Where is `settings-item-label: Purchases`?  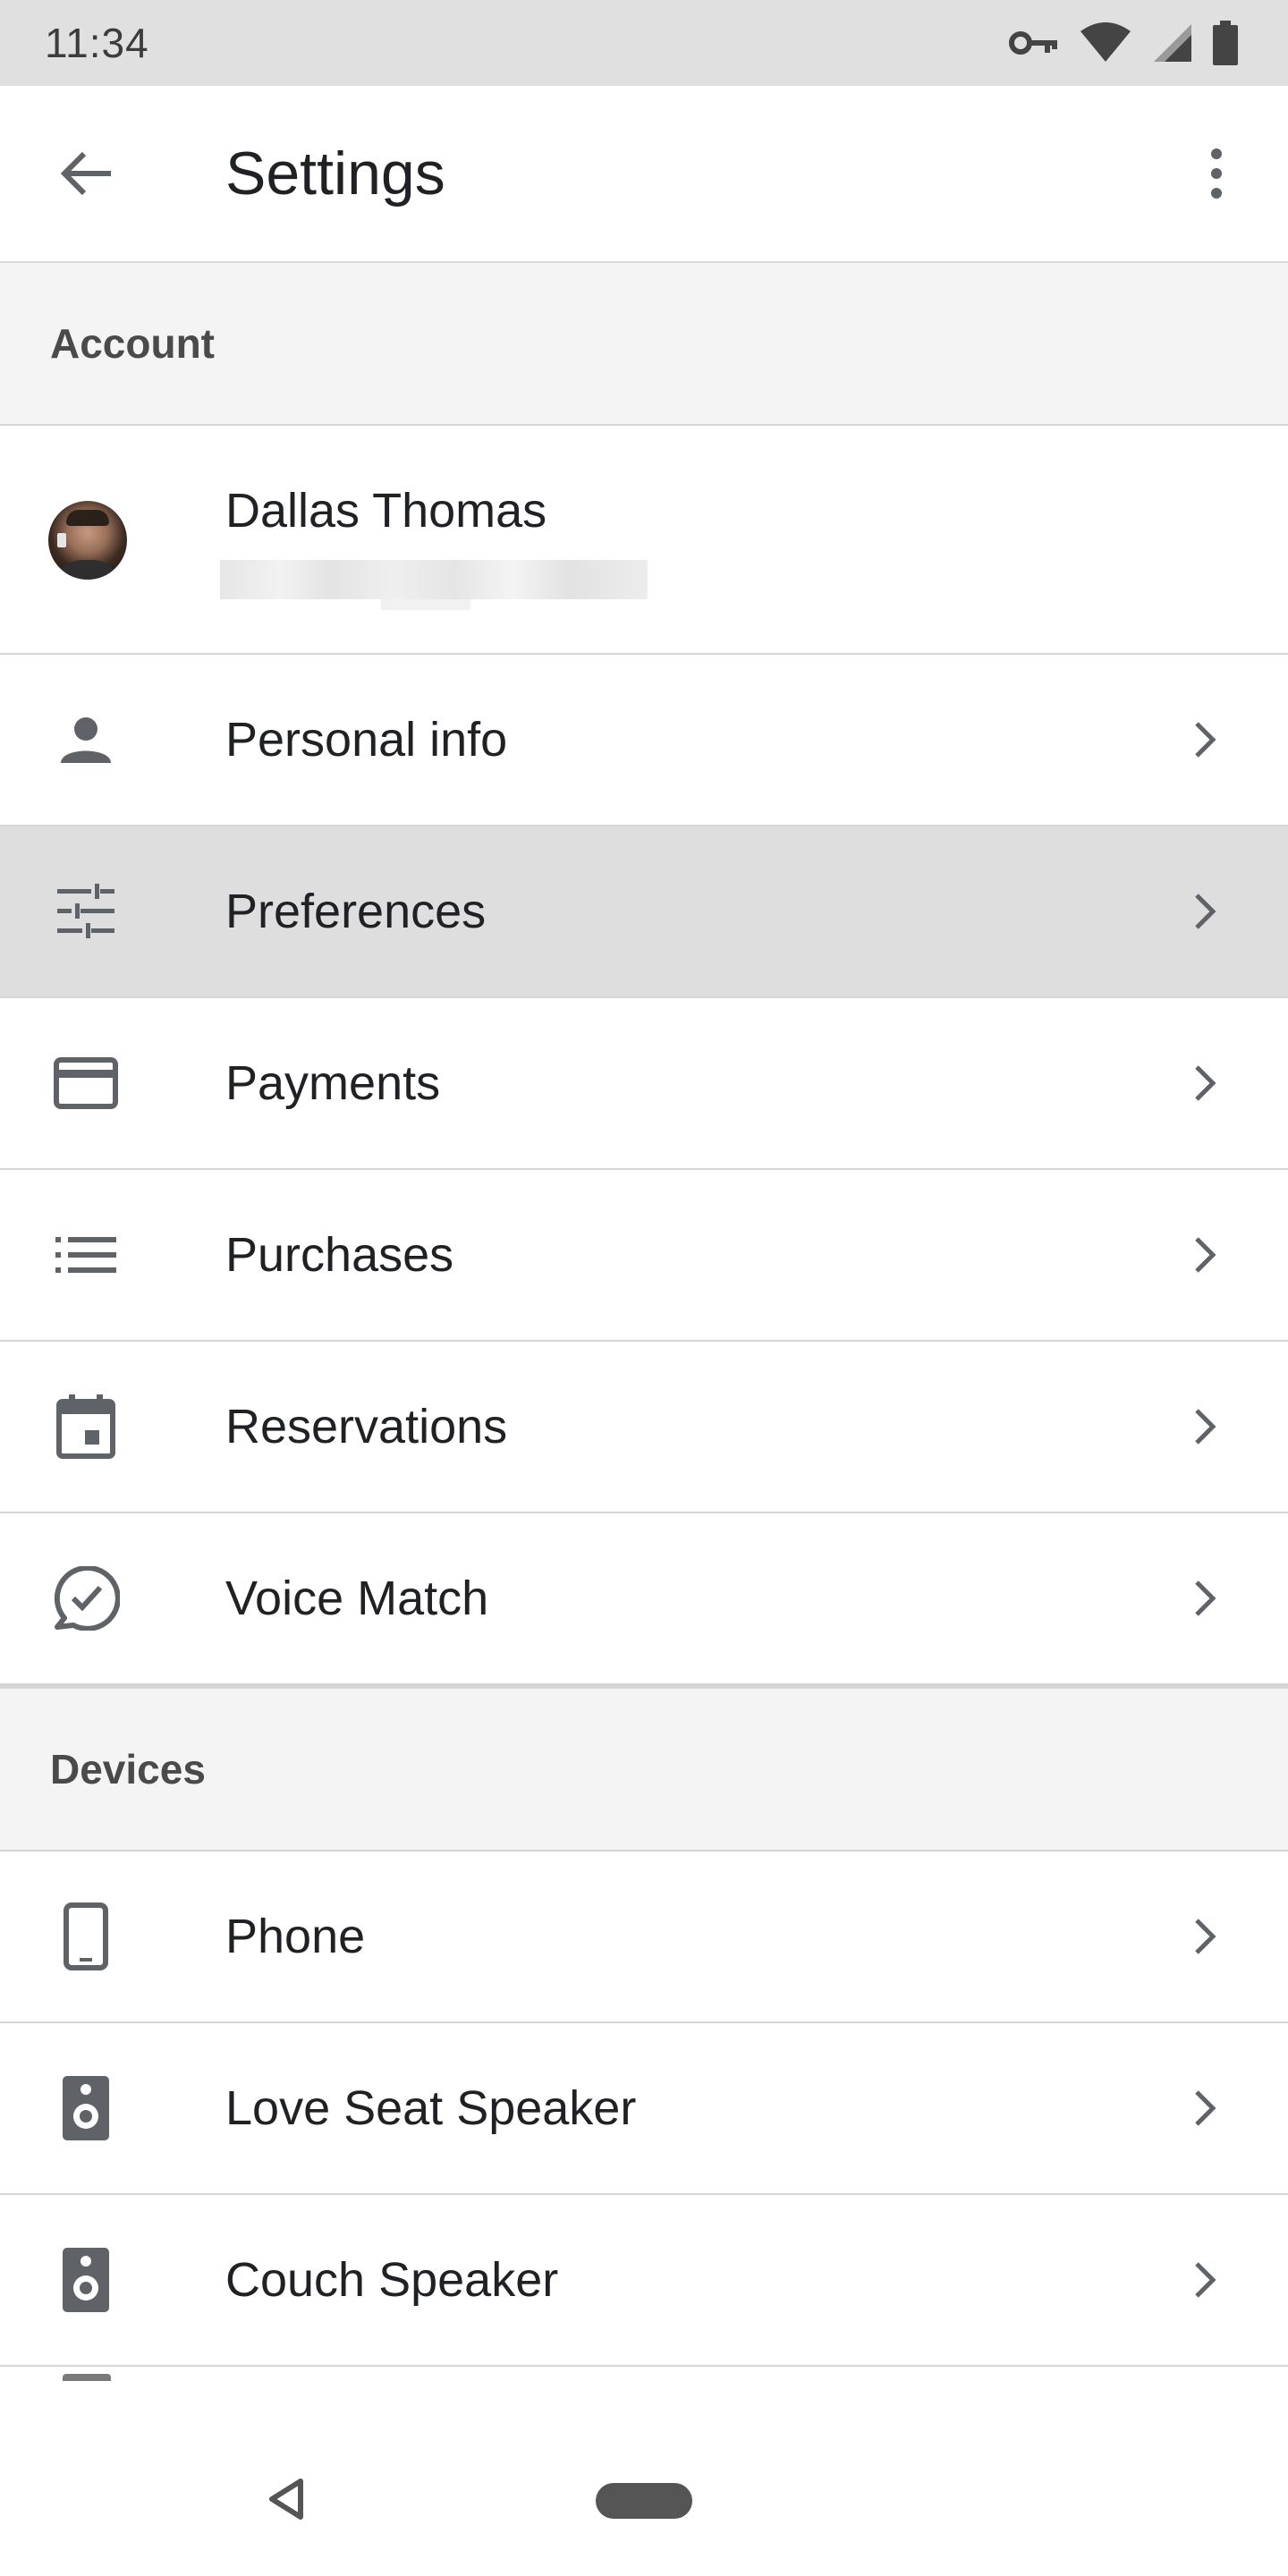
settings-item-label: Purchases is located at coordinates (339, 1255).